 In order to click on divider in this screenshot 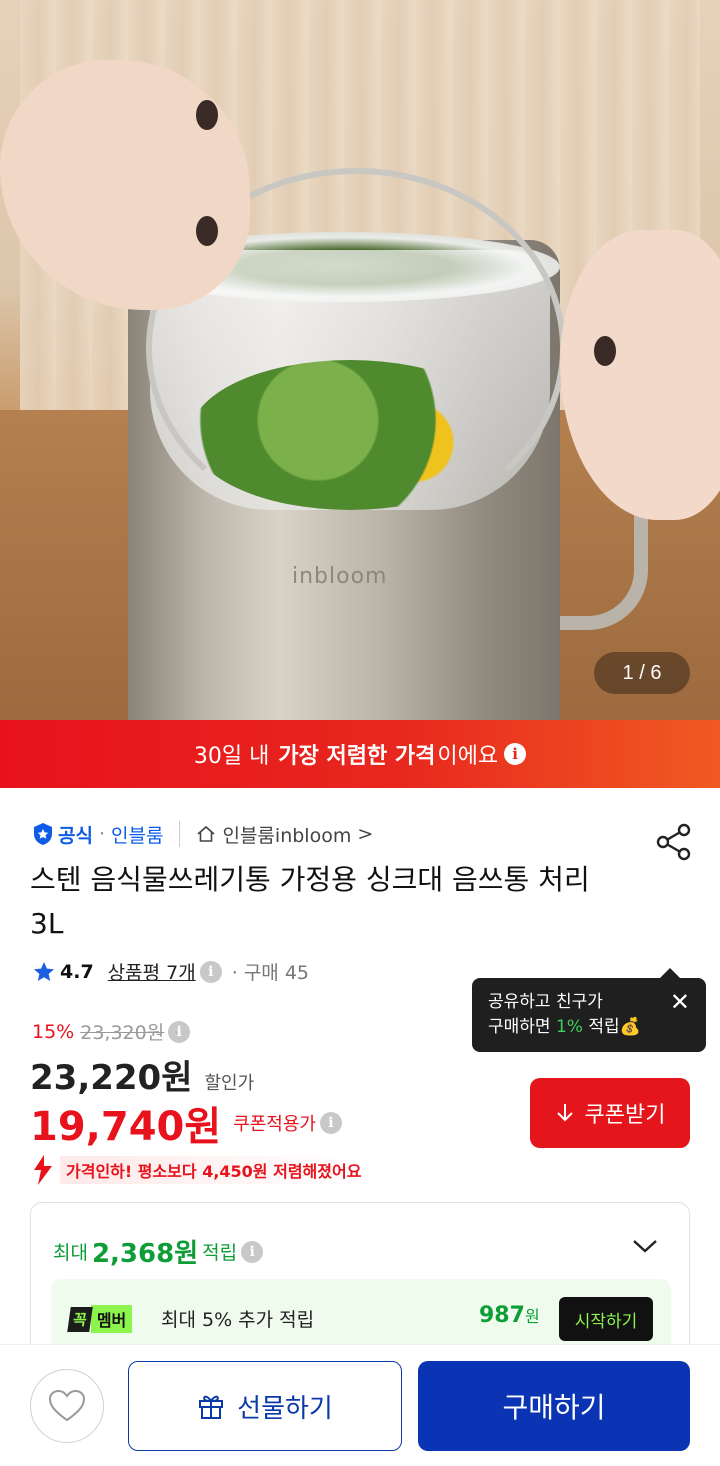, I will do `click(180, 834)`.